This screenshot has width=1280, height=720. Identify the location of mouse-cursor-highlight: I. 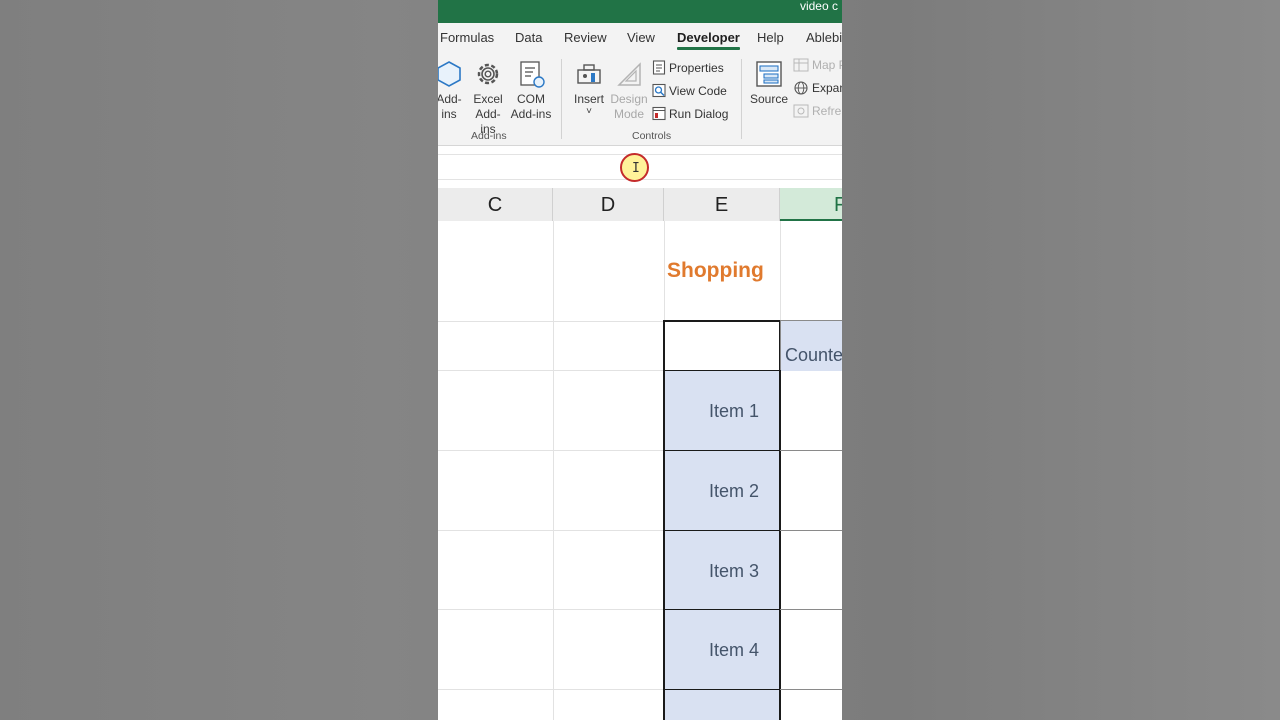
(634, 167).